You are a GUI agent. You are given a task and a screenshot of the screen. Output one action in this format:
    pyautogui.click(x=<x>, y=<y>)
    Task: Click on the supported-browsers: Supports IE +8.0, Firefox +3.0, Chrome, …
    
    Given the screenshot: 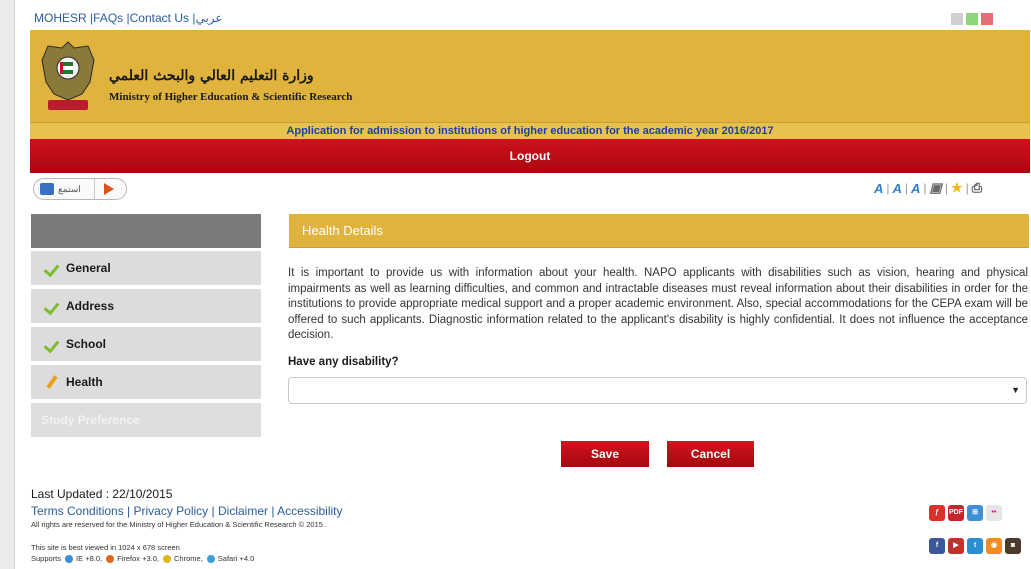 What is the action you would take?
    pyautogui.click(x=143, y=558)
    